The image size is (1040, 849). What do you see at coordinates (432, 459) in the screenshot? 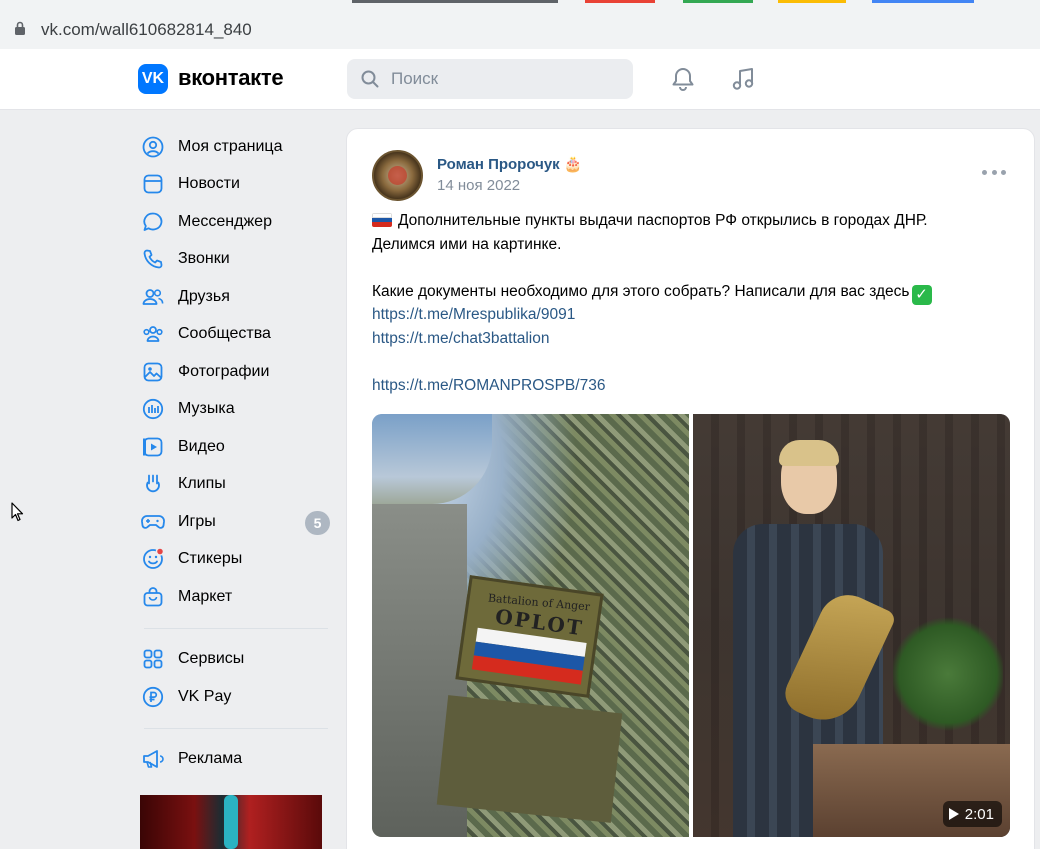
I see `photo-sky` at bounding box center [432, 459].